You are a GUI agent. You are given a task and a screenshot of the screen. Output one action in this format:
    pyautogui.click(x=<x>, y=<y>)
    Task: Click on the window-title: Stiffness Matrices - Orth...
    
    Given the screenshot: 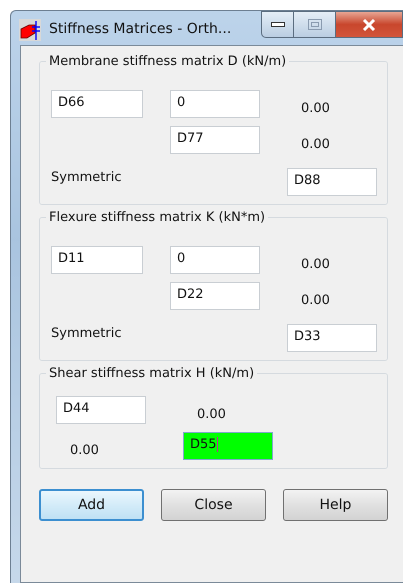 What is the action you would take?
    pyautogui.click(x=140, y=29)
    